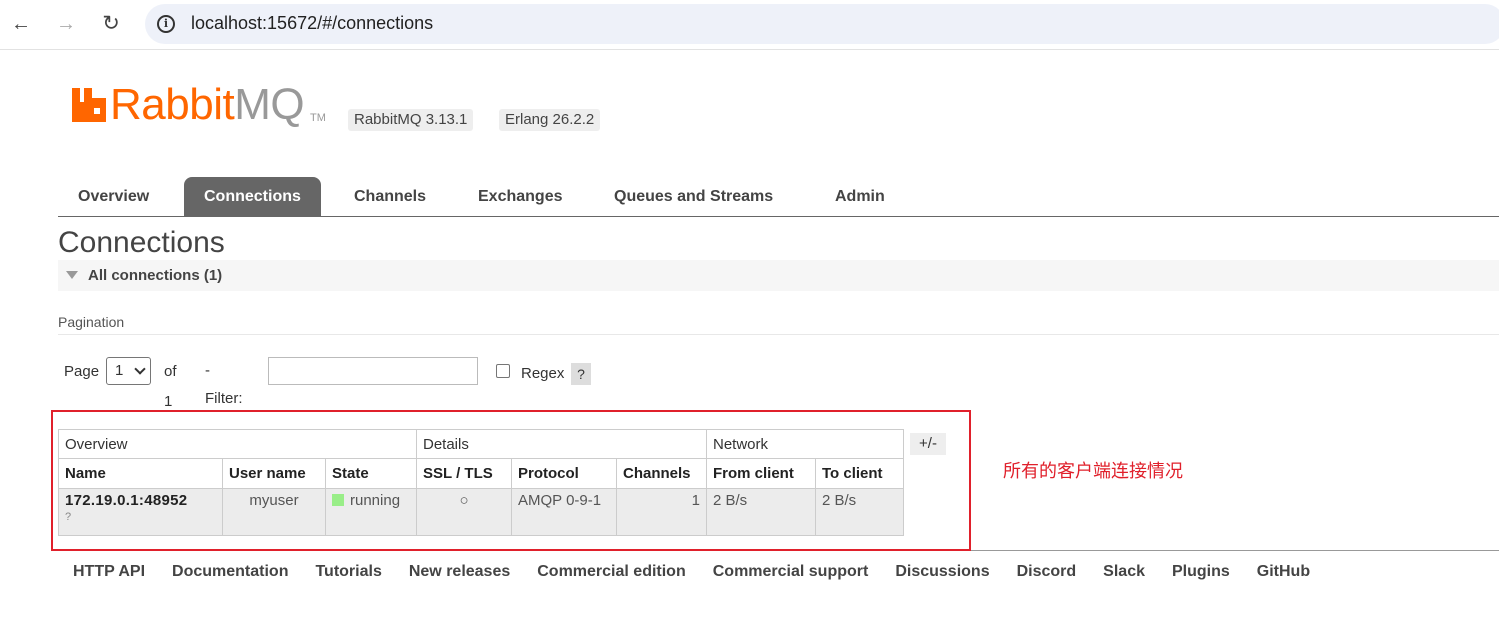 The height and width of the screenshot is (632, 1499). What do you see at coordinates (611, 571) in the screenshot?
I see `footer-link-commercial-edition: Commercial edition` at bounding box center [611, 571].